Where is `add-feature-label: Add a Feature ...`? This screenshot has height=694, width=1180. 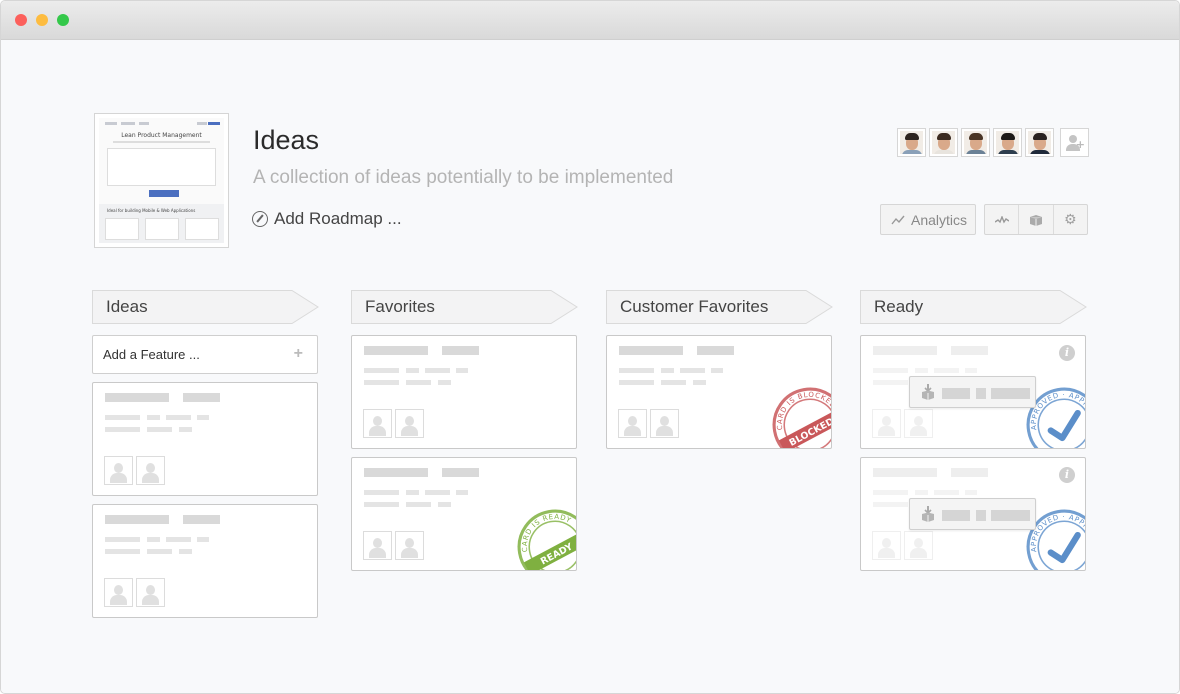
add-feature-label: Add a Feature ... is located at coordinates (151, 354).